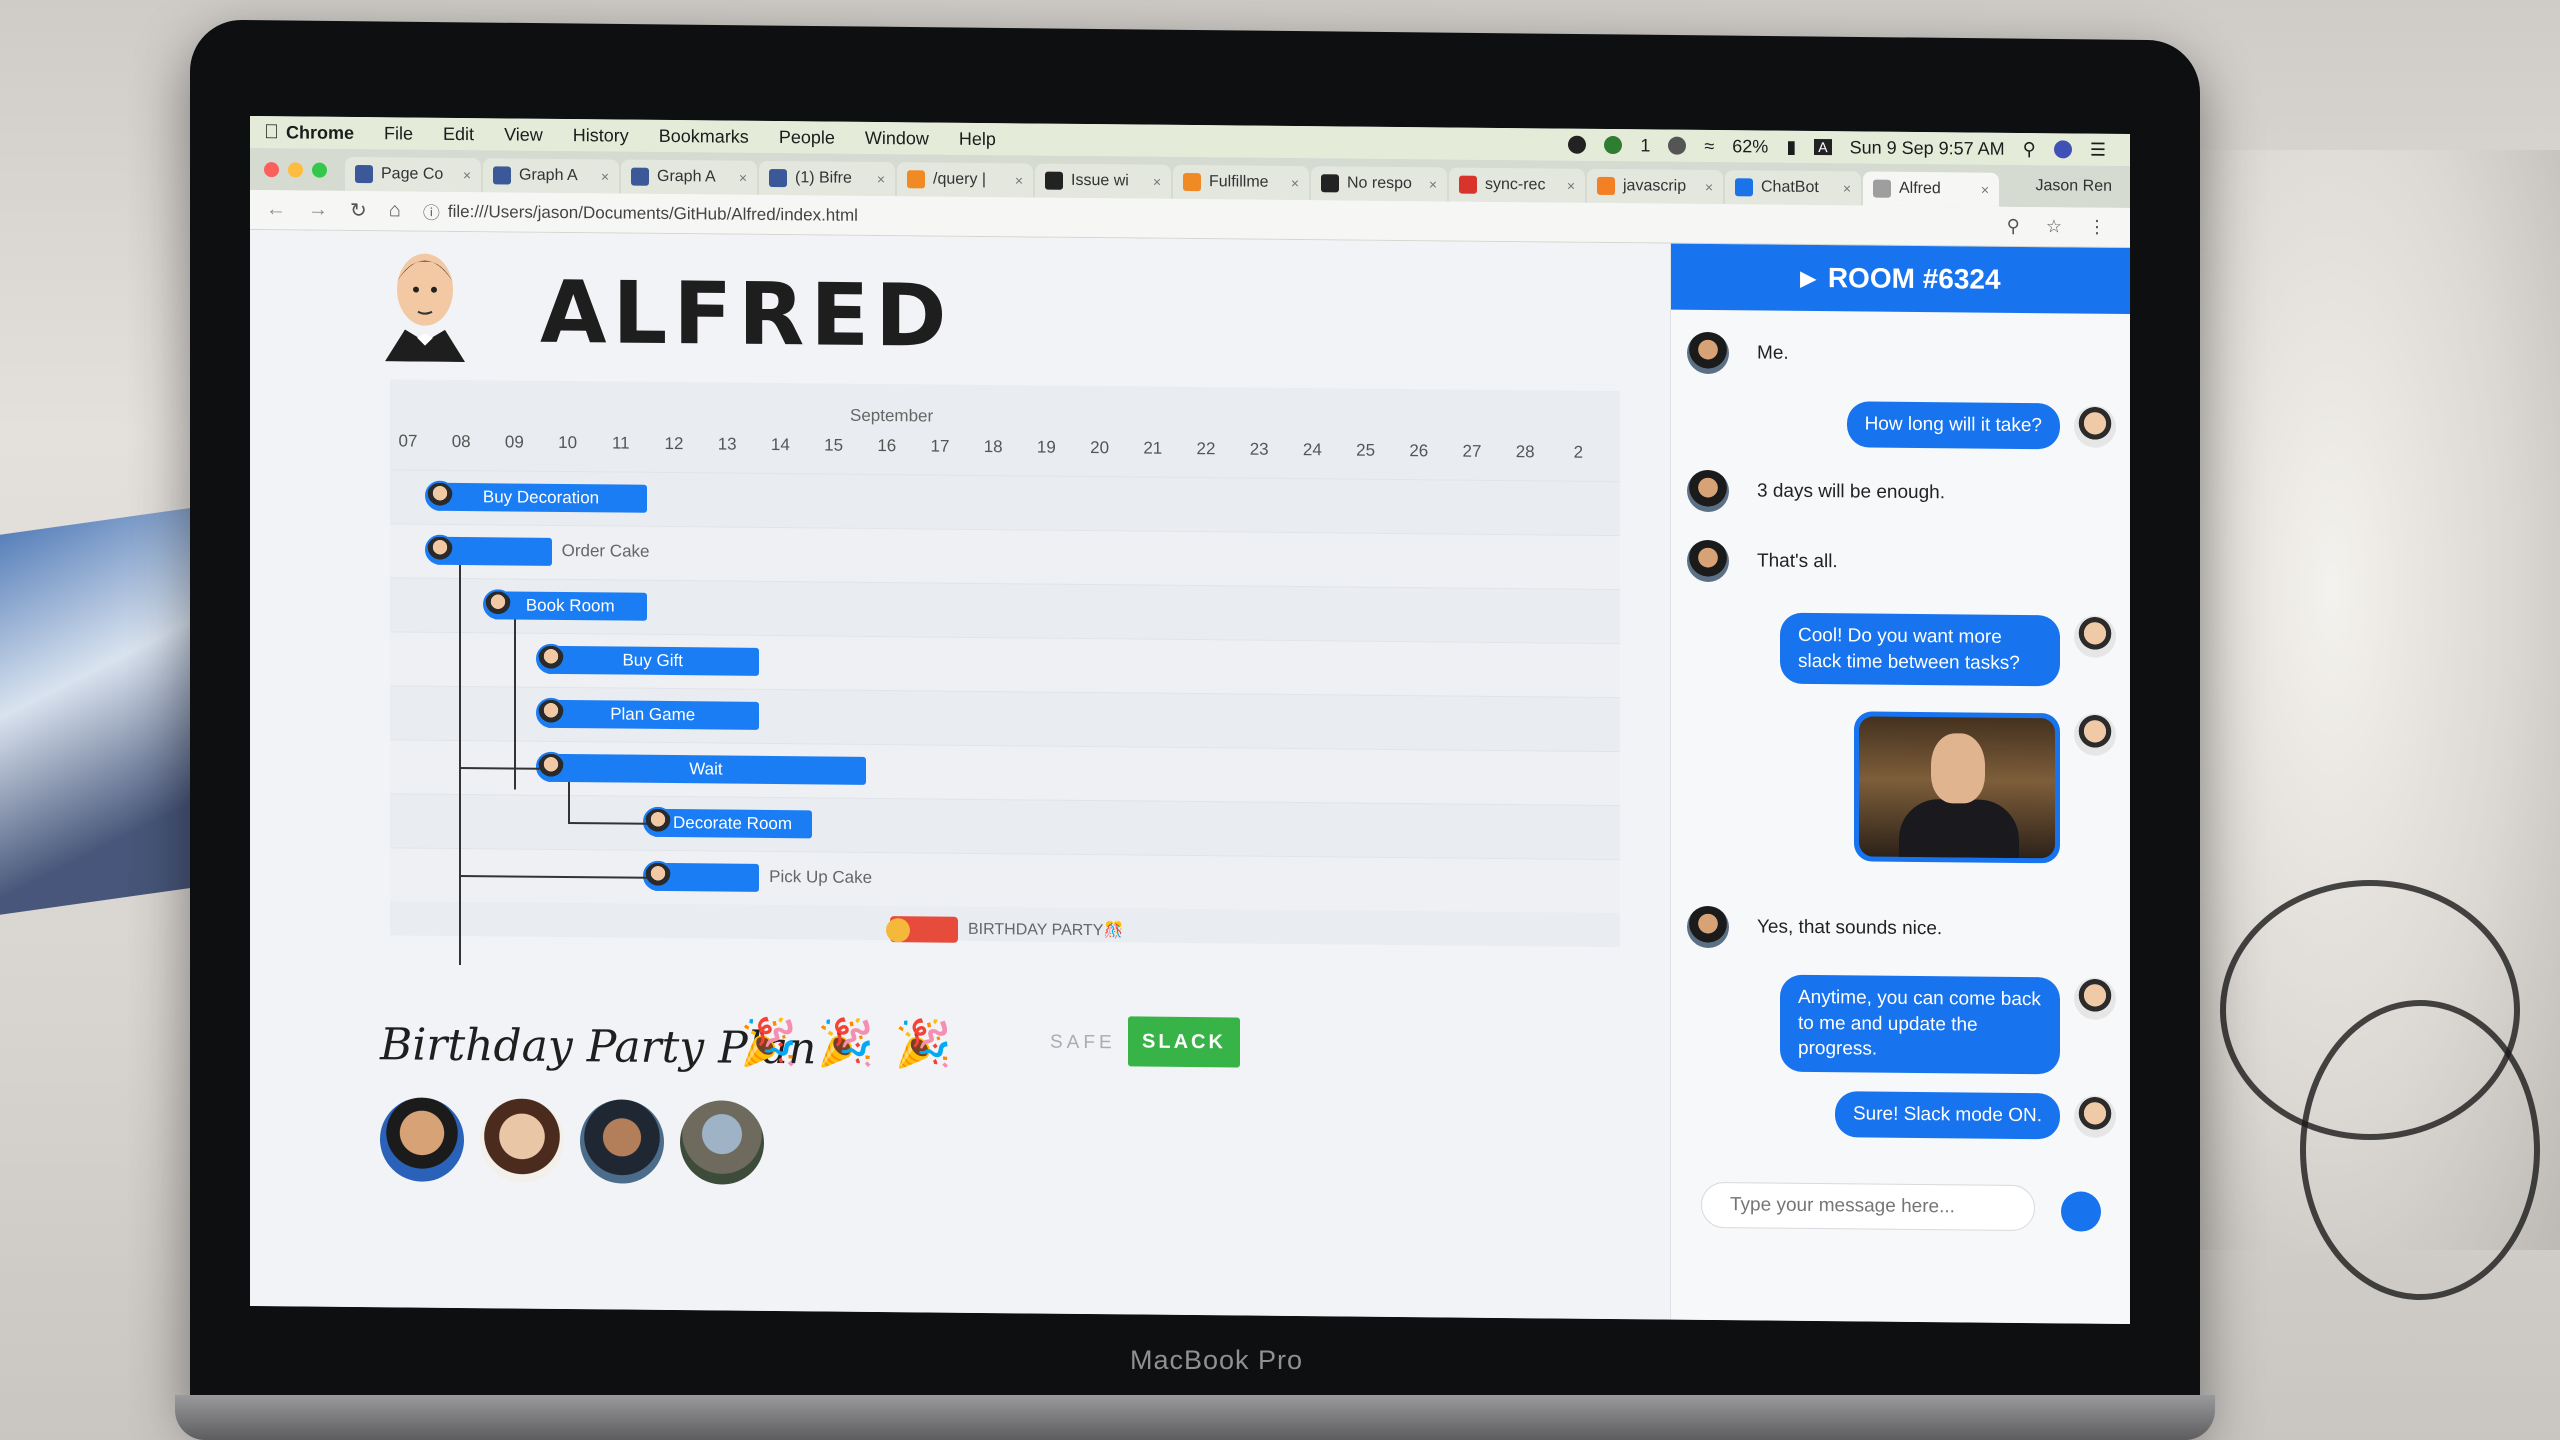 Image resolution: width=2560 pixels, height=1440 pixels. Describe the element at coordinates (605, 550) in the screenshot. I see `gantt-task-label: Order Cake` at that location.